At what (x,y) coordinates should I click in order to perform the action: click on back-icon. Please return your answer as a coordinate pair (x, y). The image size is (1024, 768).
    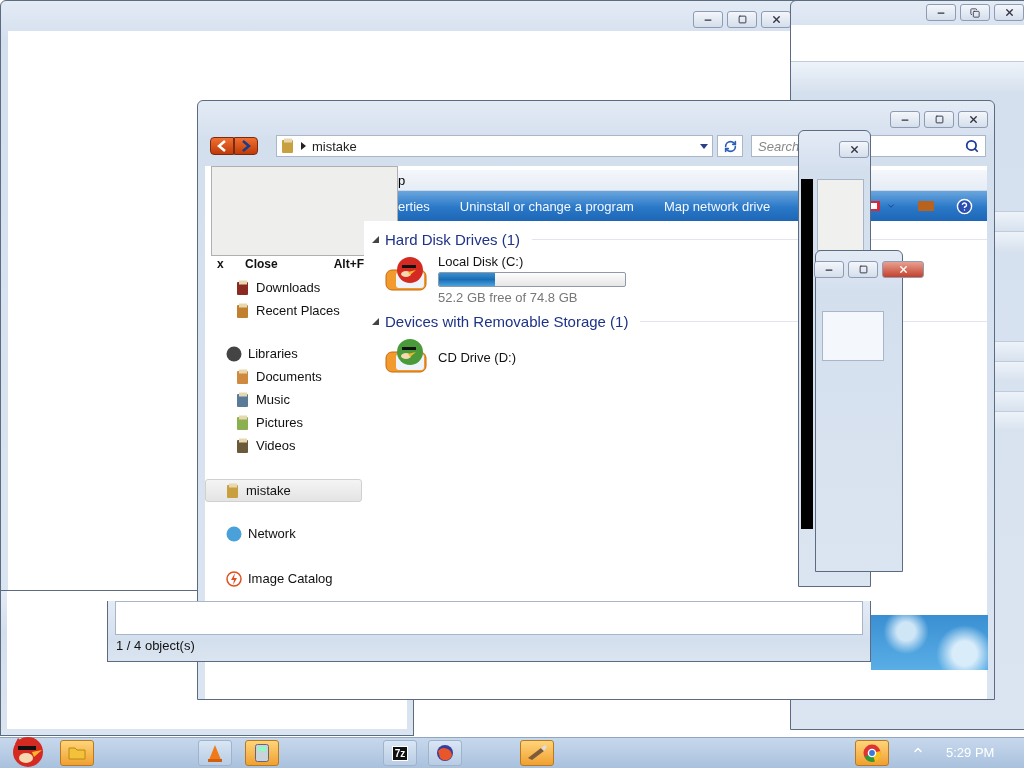
    Looking at the image, I should click on (222, 146).